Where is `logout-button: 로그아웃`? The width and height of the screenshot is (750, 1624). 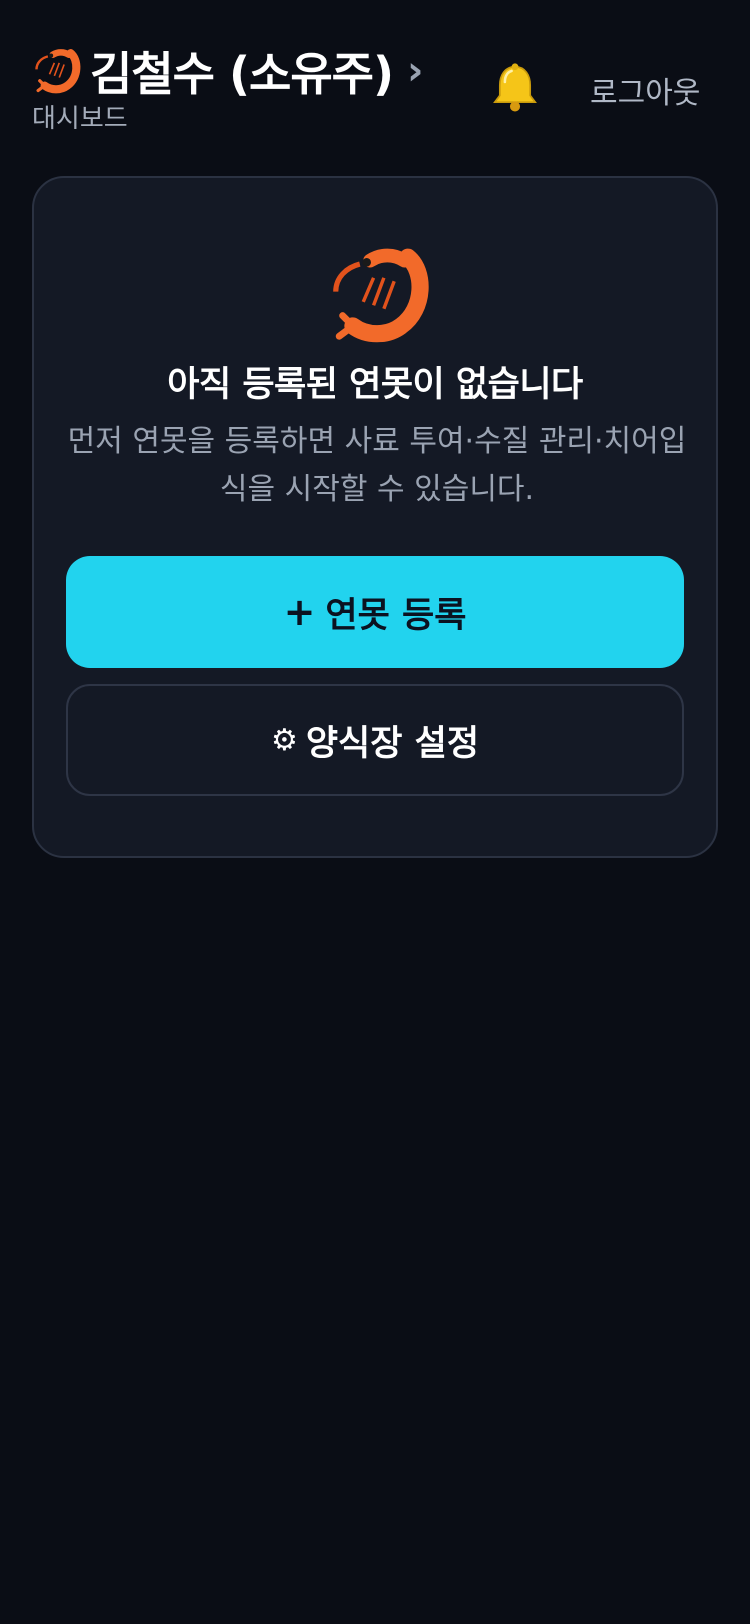 logout-button: 로그아웃 is located at coordinates (645, 90).